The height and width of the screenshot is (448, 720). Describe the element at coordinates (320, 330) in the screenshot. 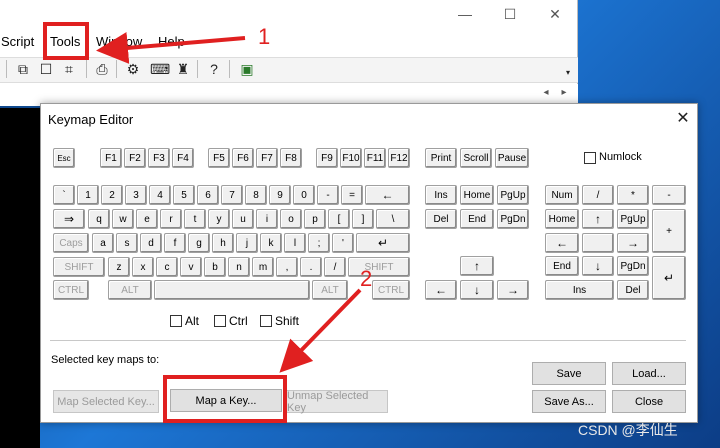

I see `arrow-to-map-a-key` at that location.